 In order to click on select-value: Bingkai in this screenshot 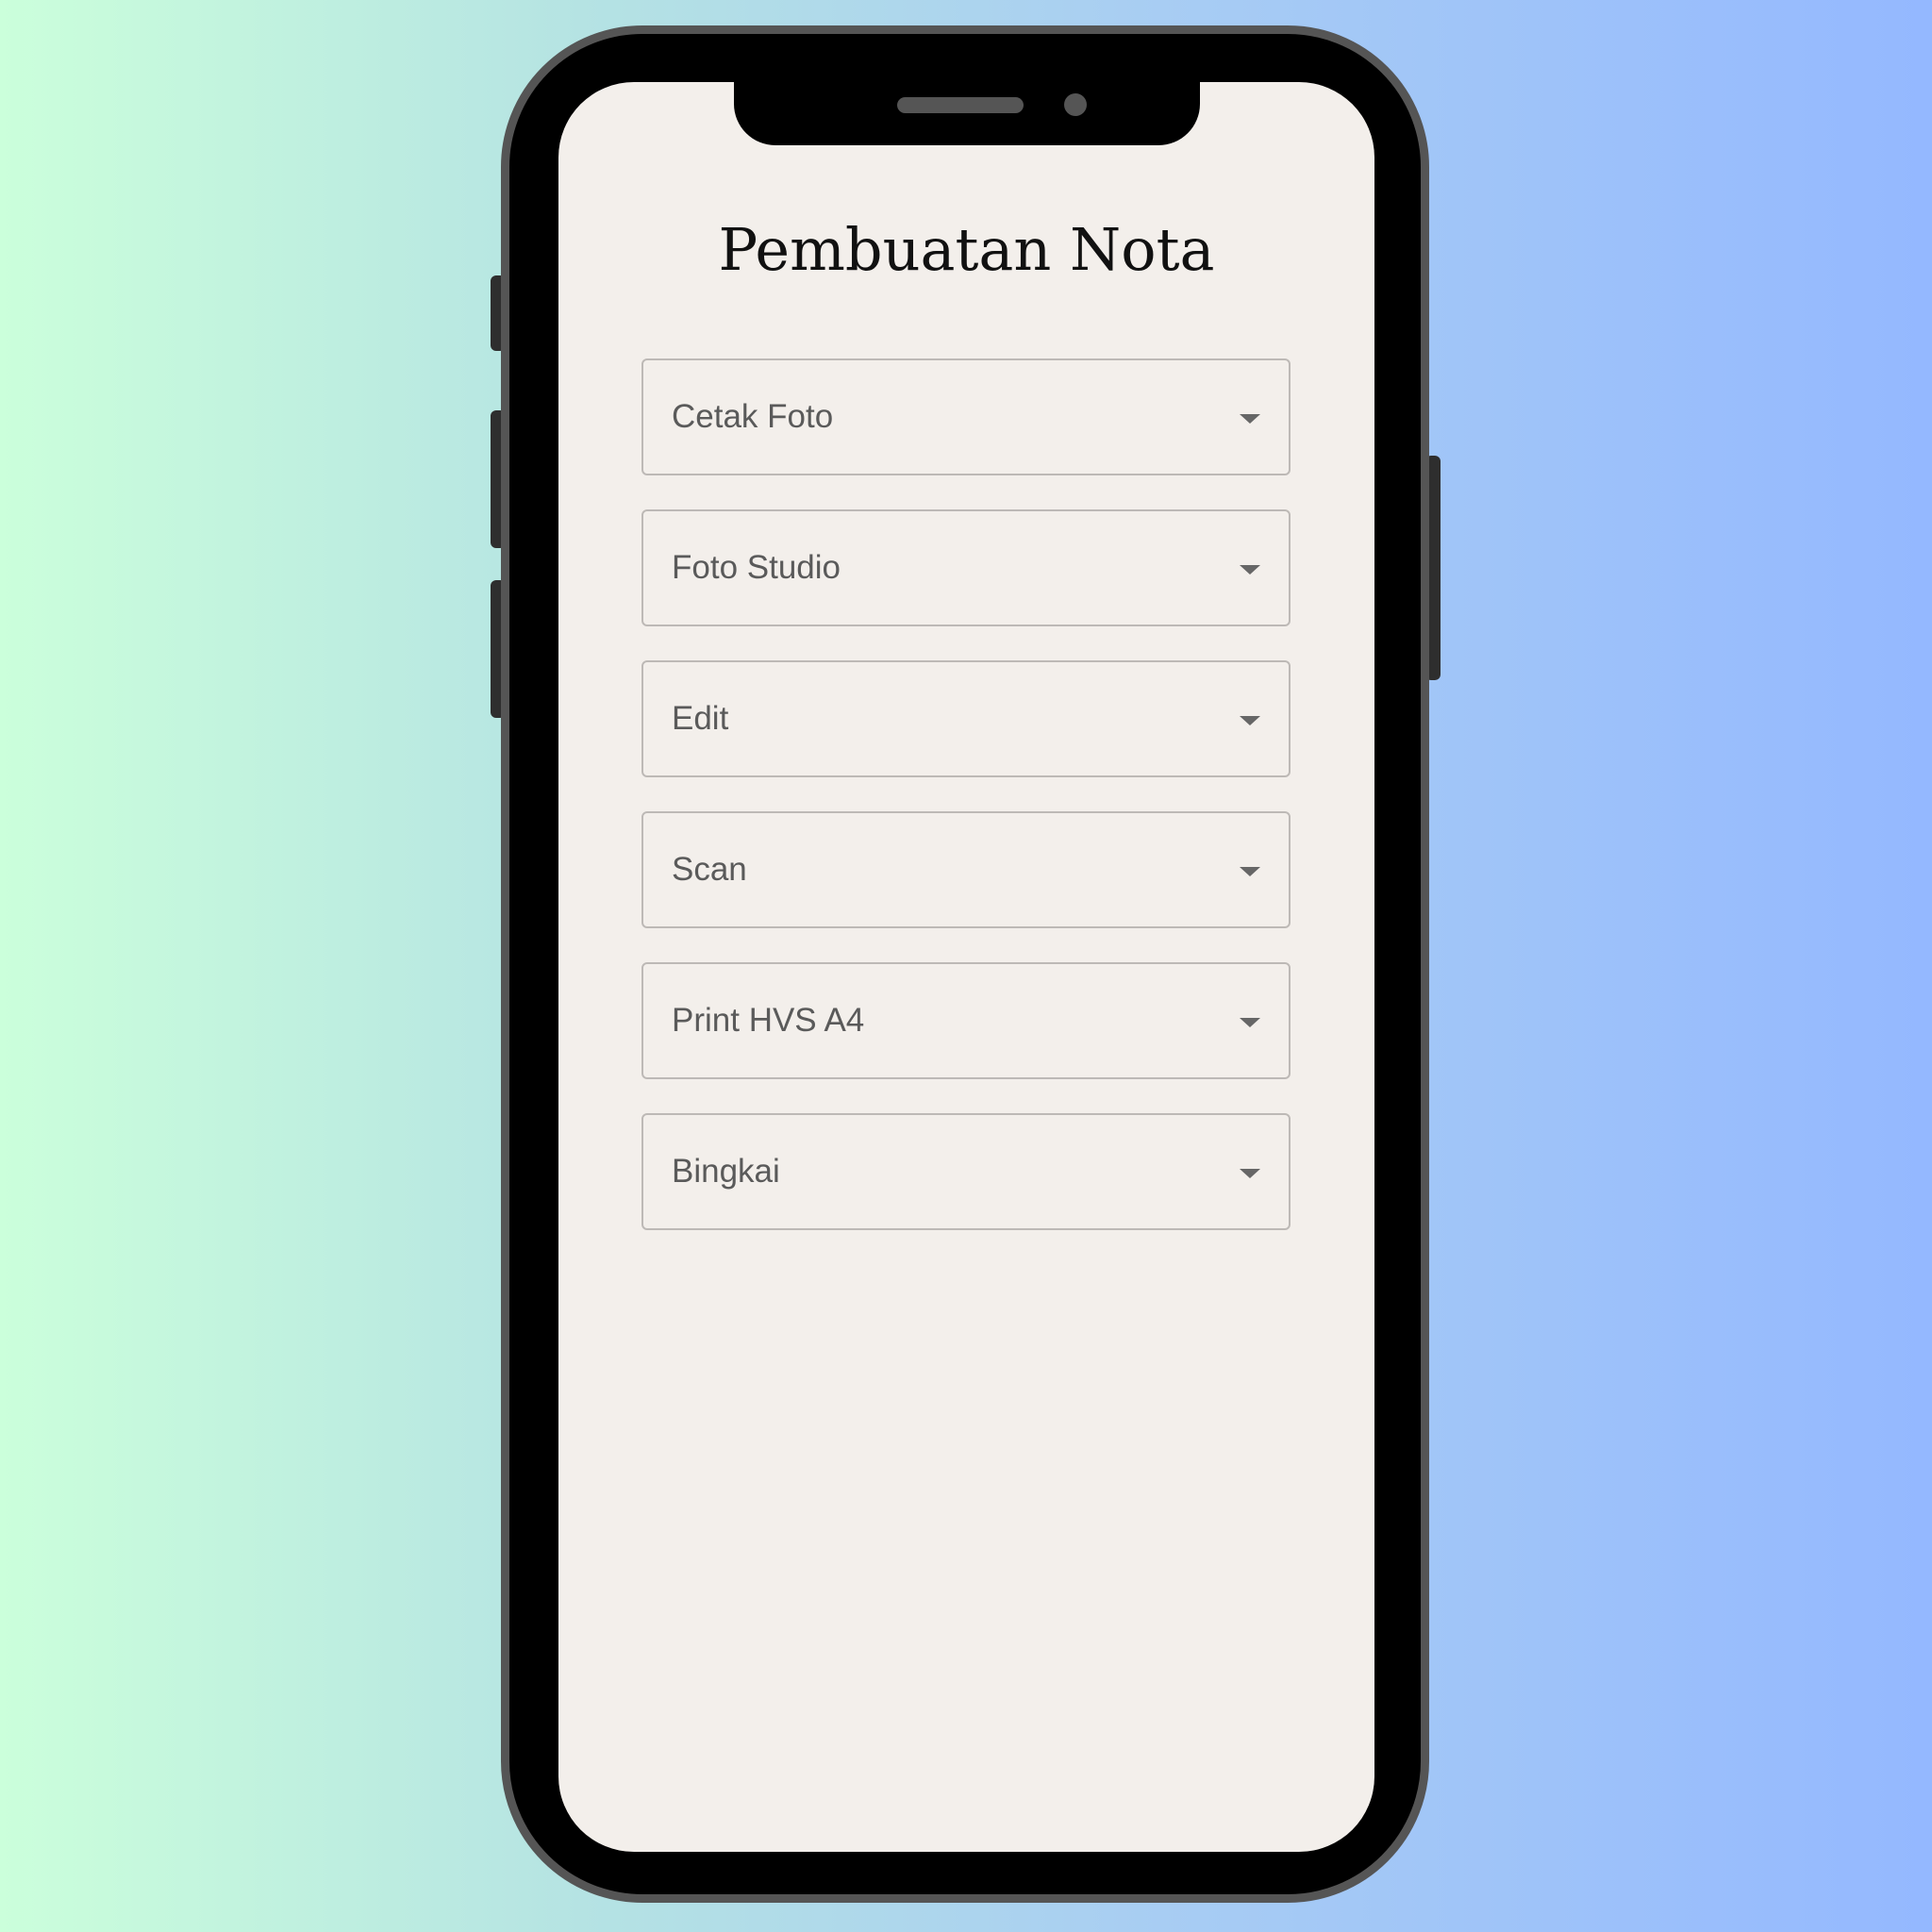, I will do `click(726, 1172)`.